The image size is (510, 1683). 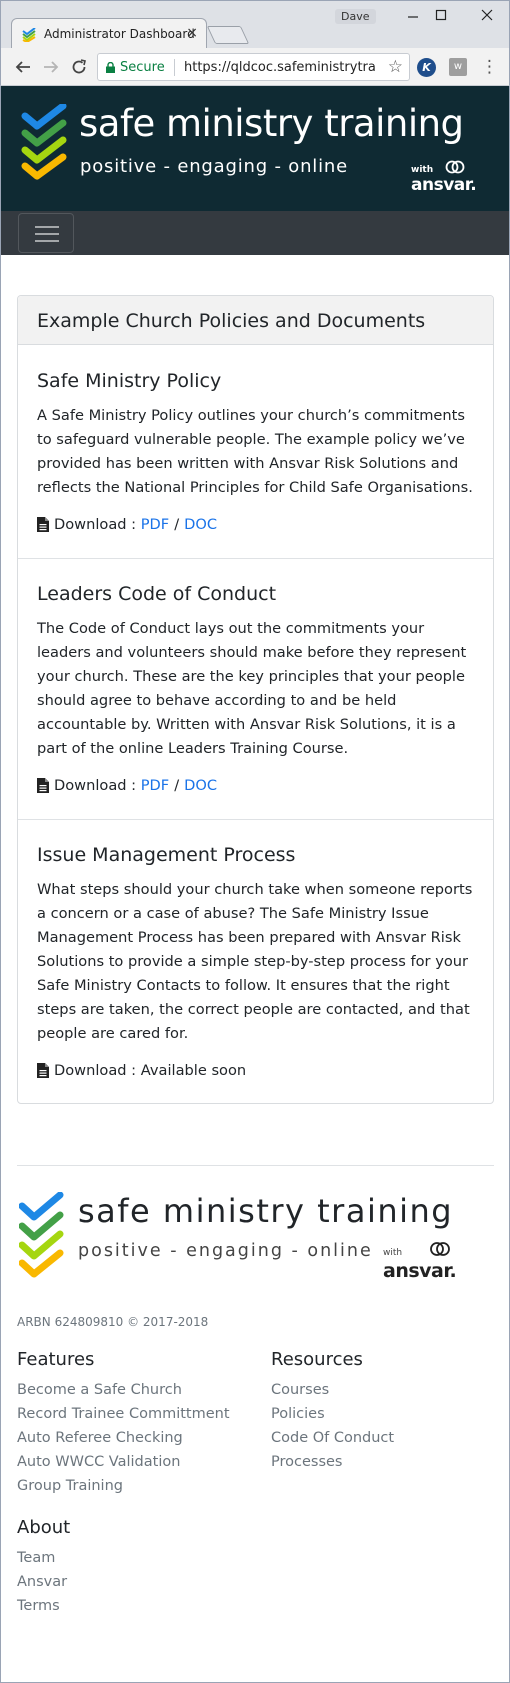 I want to click on policy-title: Issue Management Process, so click(x=166, y=855).